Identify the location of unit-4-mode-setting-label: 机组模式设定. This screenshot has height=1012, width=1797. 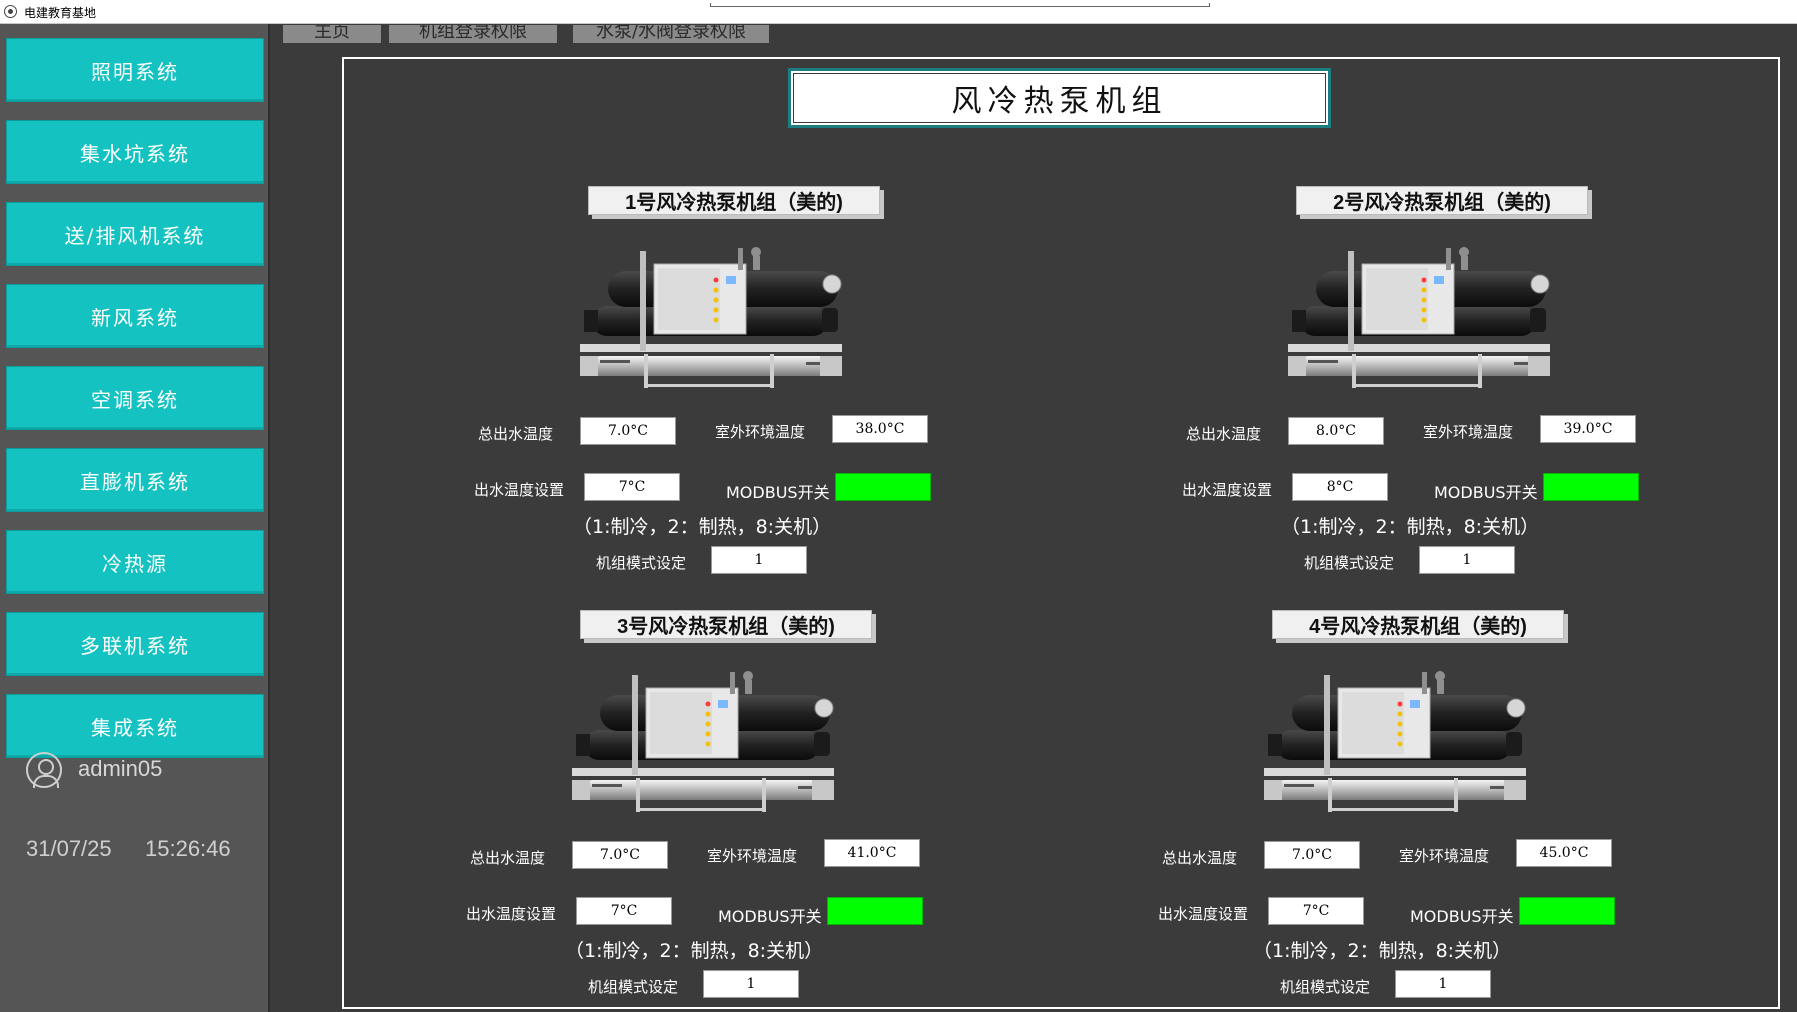
(1325, 987).